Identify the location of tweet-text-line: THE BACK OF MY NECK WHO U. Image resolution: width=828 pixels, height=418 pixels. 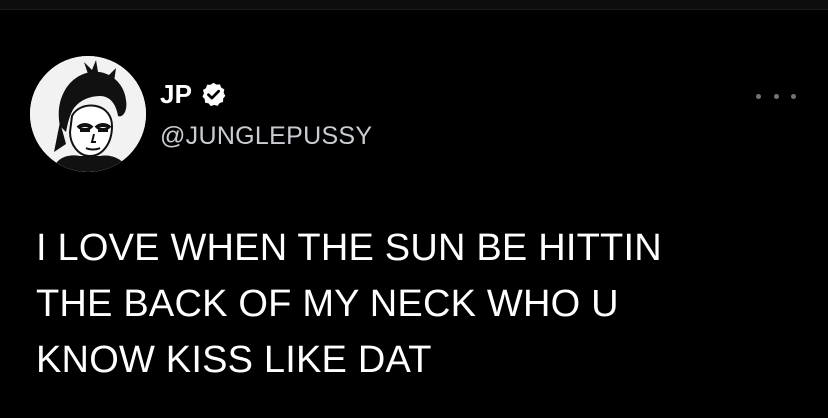
(327, 304).